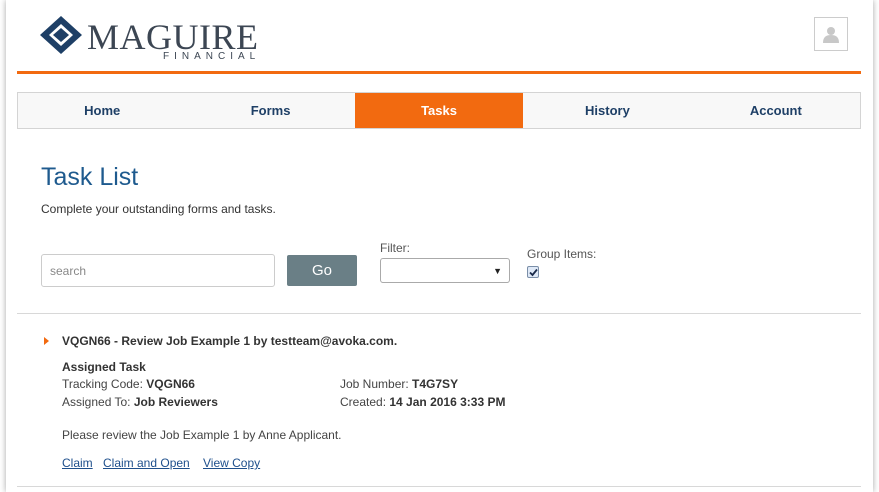 Image resolution: width=879 pixels, height=492 pixels. Describe the element at coordinates (102, 384) in the screenshot. I see `tracking-code-label: Tracking Code:` at that location.